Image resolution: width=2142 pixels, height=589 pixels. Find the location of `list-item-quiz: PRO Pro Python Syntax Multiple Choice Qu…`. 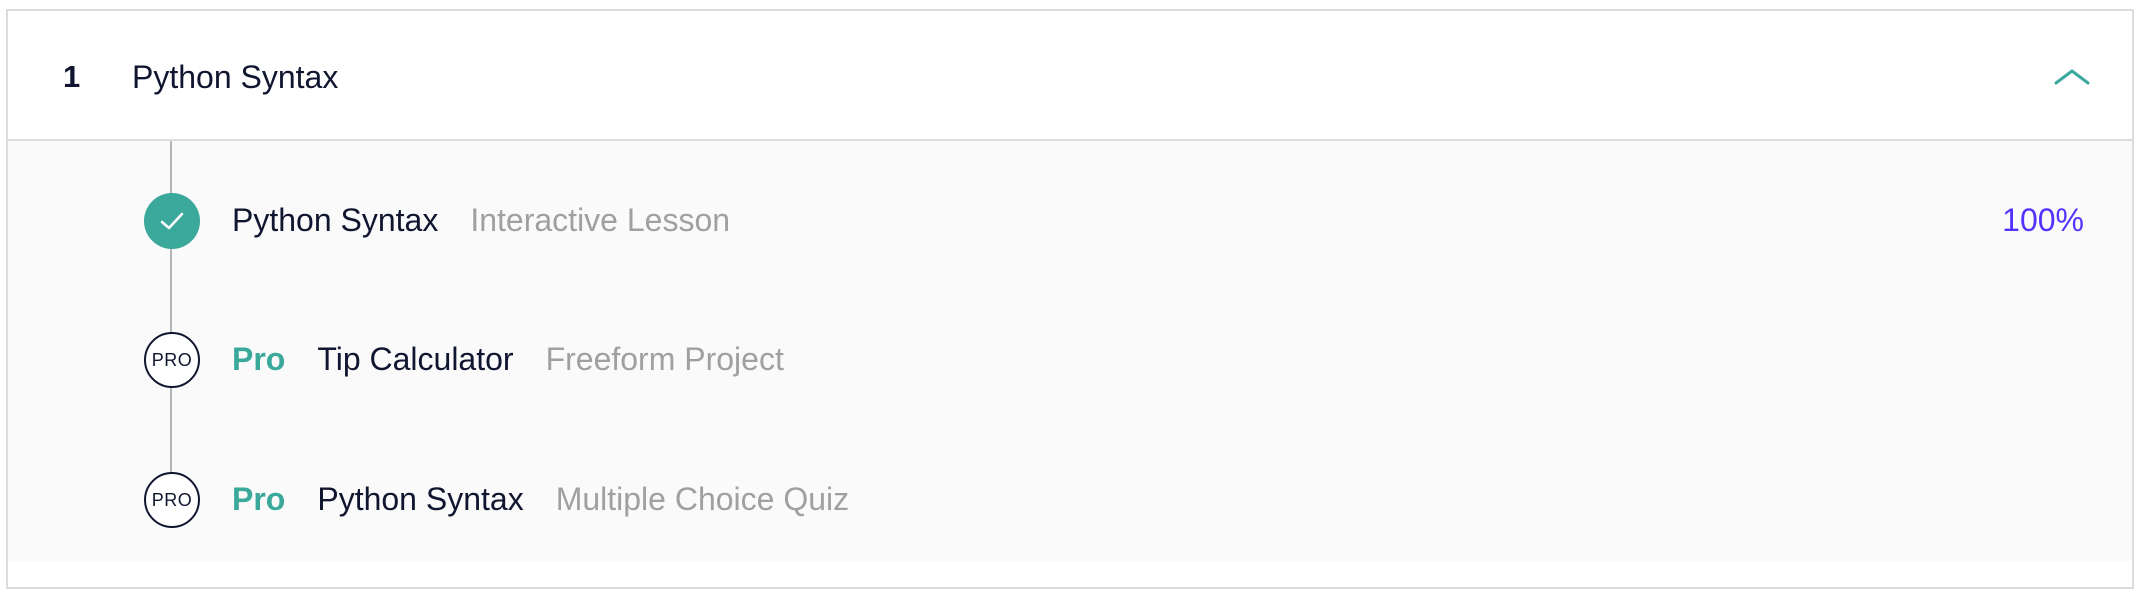

list-item-quiz: PRO Pro Python Syntax Multiple Choice Qu… is located at coordinates (1070, 501).